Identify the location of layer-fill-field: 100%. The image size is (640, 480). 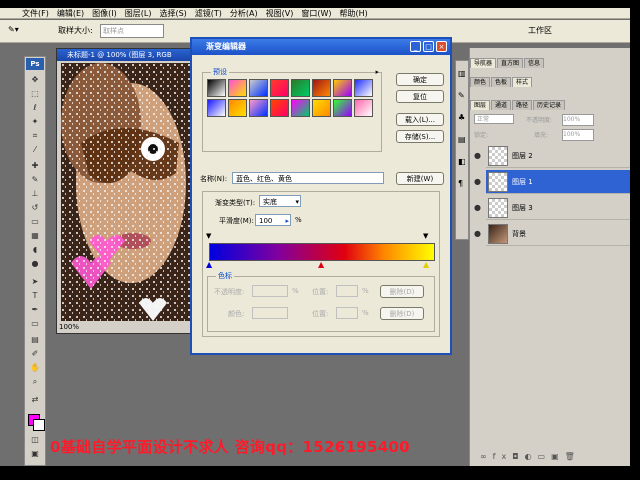
(578, 135).